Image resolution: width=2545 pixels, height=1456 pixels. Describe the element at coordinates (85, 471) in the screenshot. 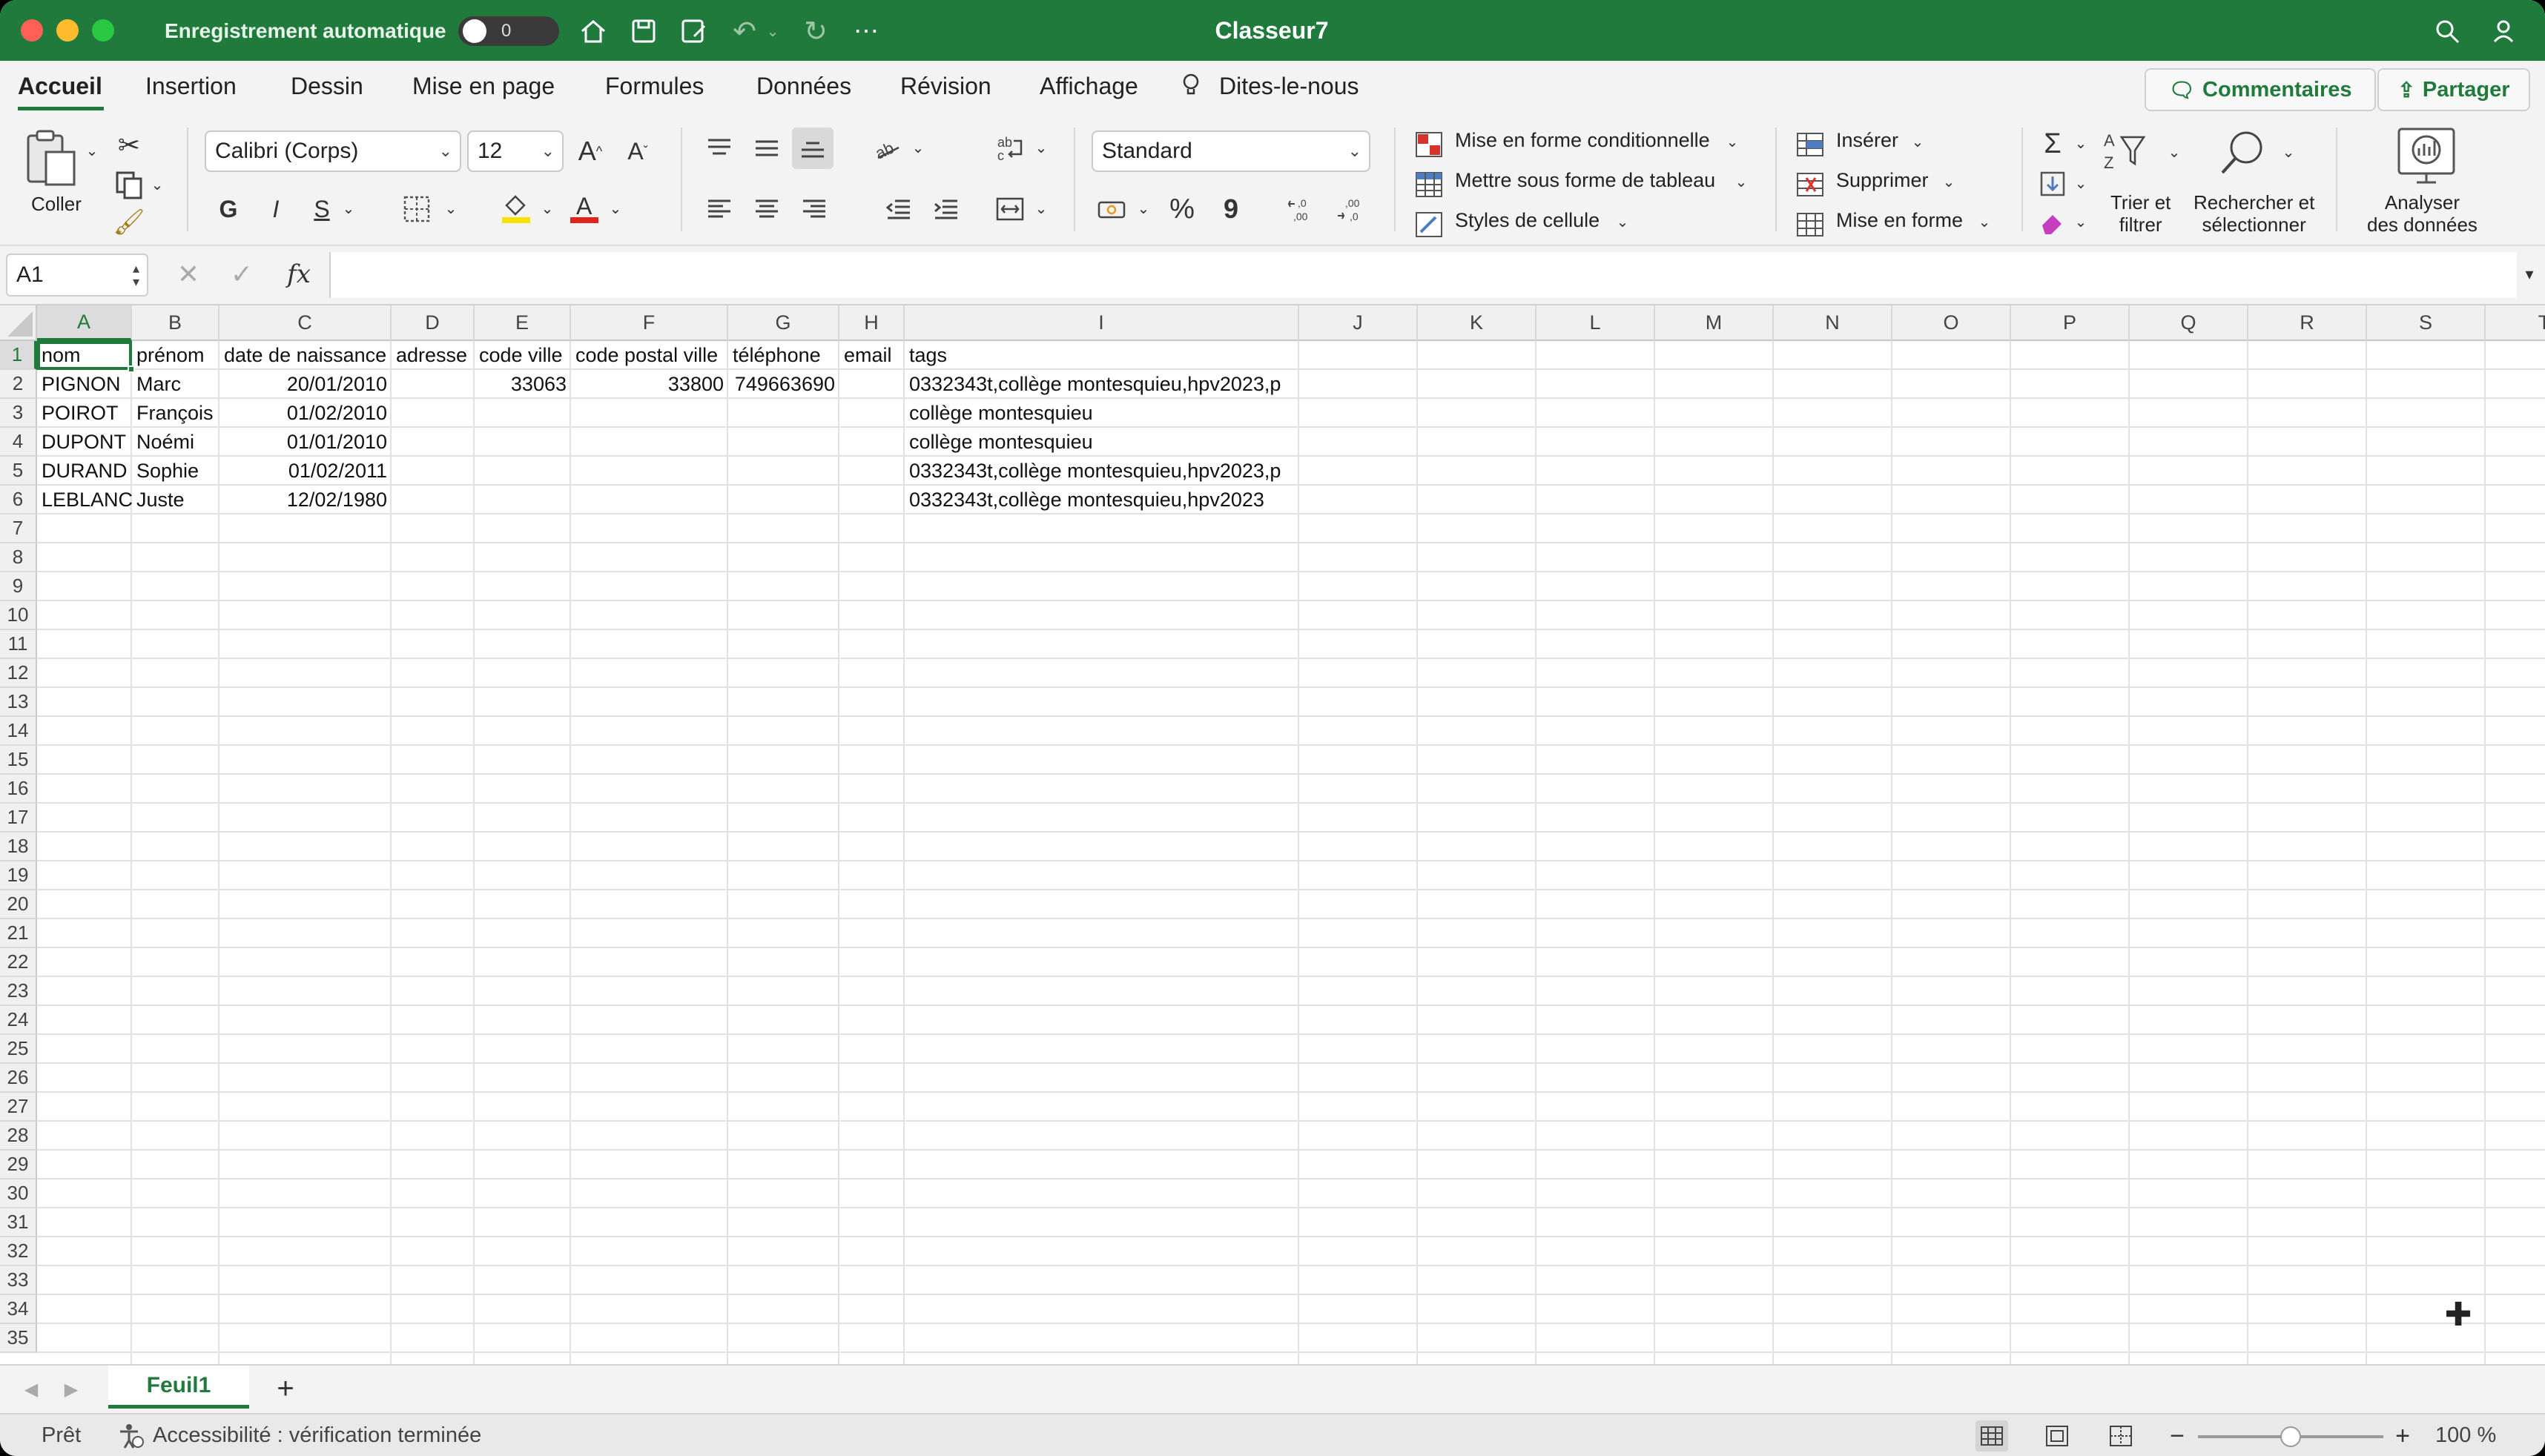

I see `cell-a5: DURAND` at that location.